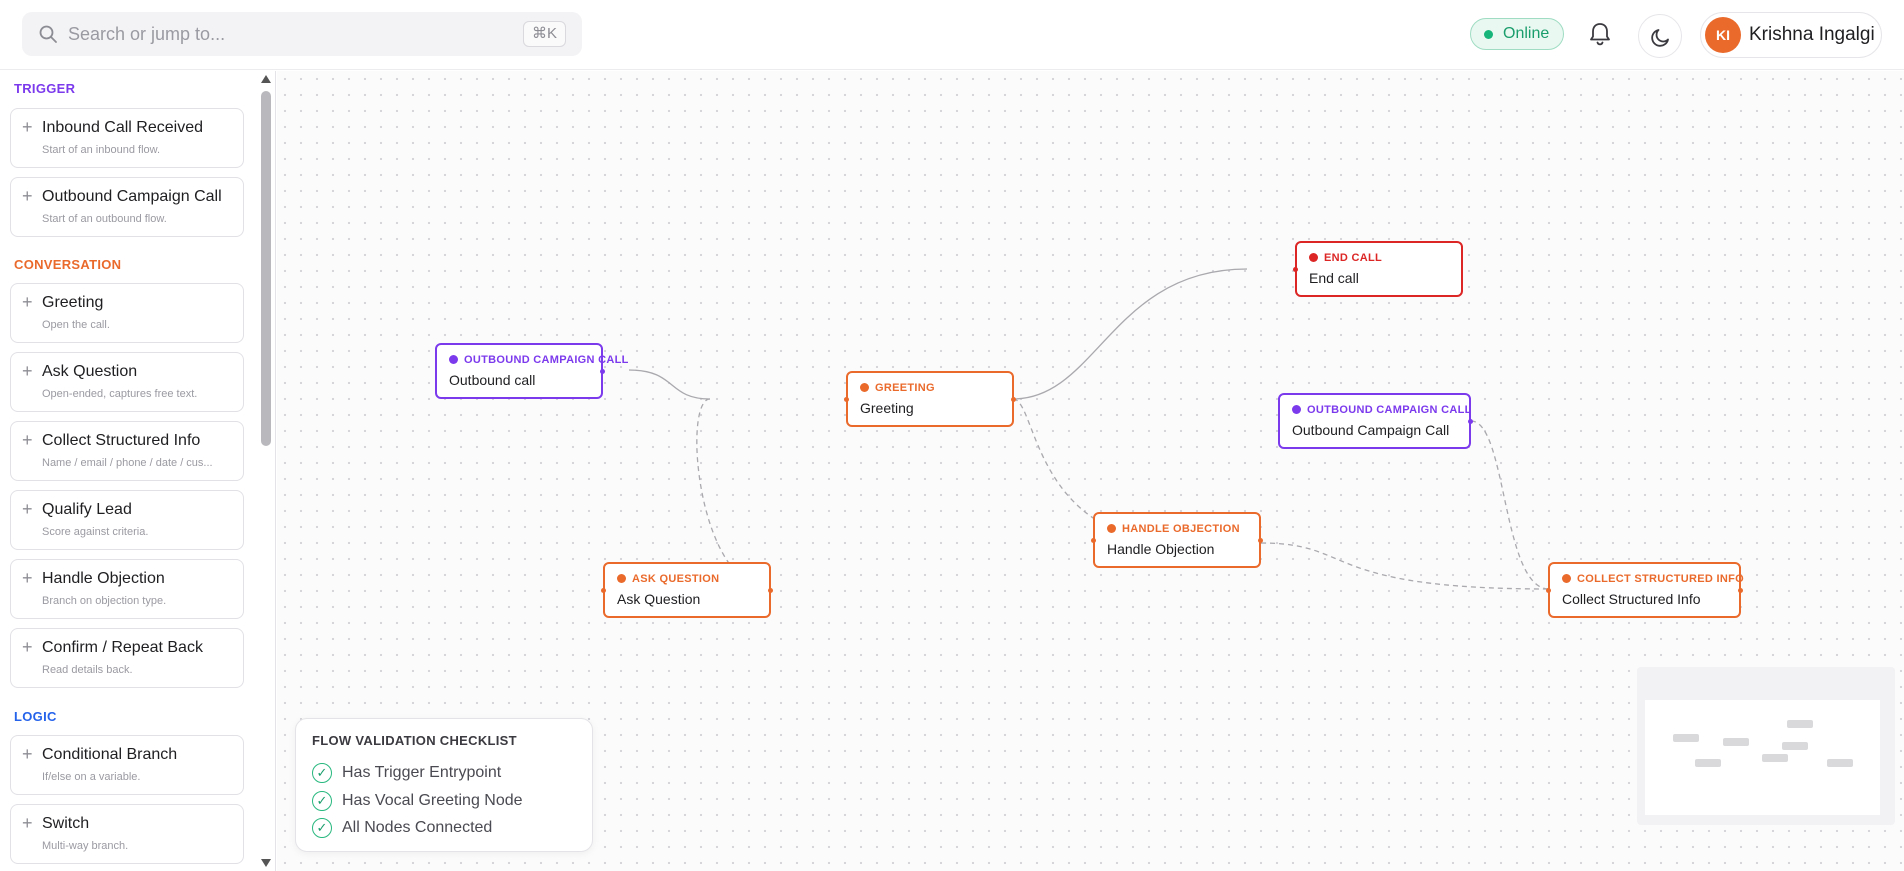  What do you see at coordinates (1661, 579) in the screenshot?
I see `node-type-text: COLLECT STRUCTURED INFO` at bounding box center [1661, 579].